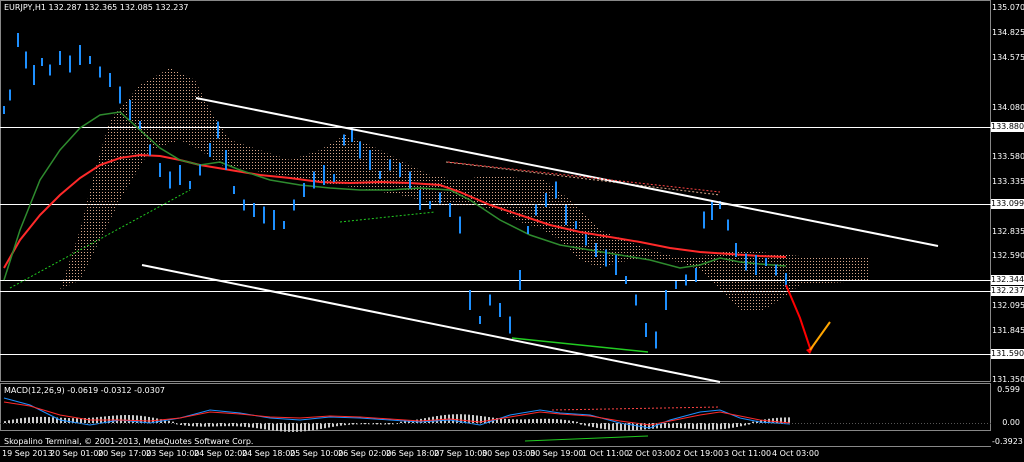 The width and height of the screenshot is (1024, 462). Describe the element at coordinates (606, 453) in the screenshot. I see `time-axis-label: 1 Oct 11:00` at that location.